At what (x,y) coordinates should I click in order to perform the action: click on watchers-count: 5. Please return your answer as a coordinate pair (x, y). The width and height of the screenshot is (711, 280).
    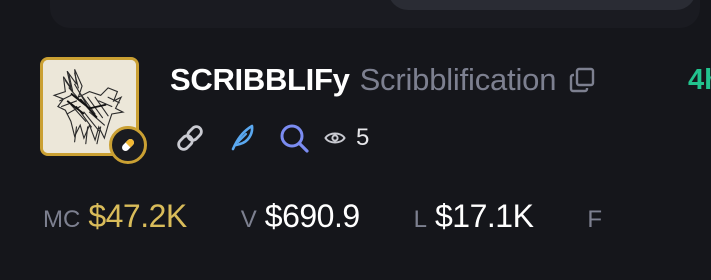
    Looking at the image, I should click on (346, 138).